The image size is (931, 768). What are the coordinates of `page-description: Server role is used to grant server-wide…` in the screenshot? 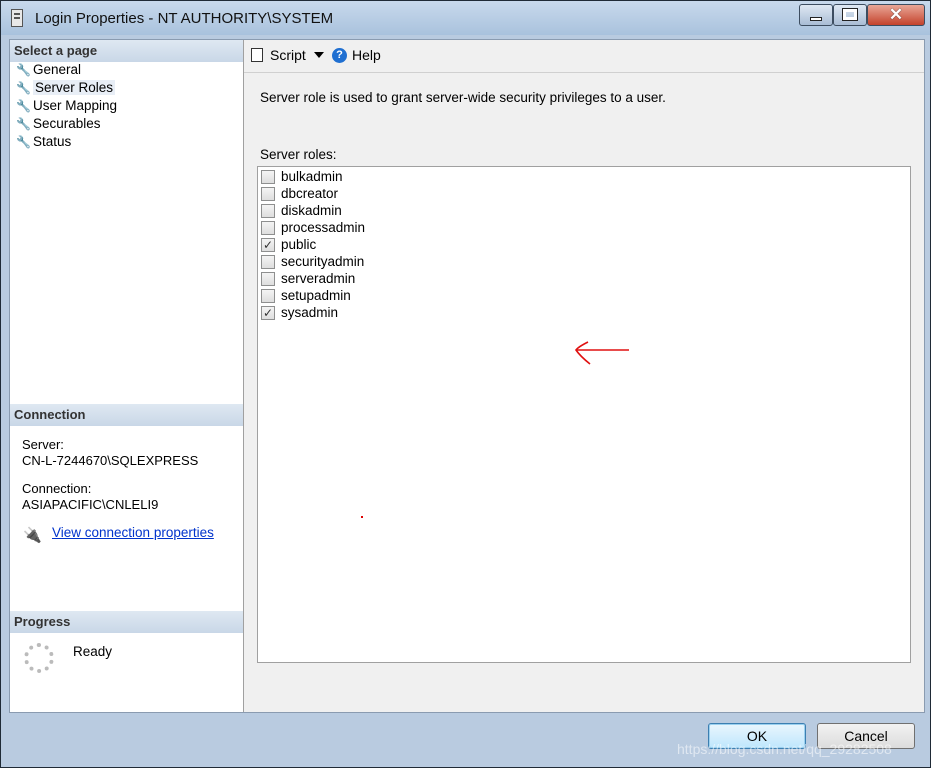 It's located at (463, 97).